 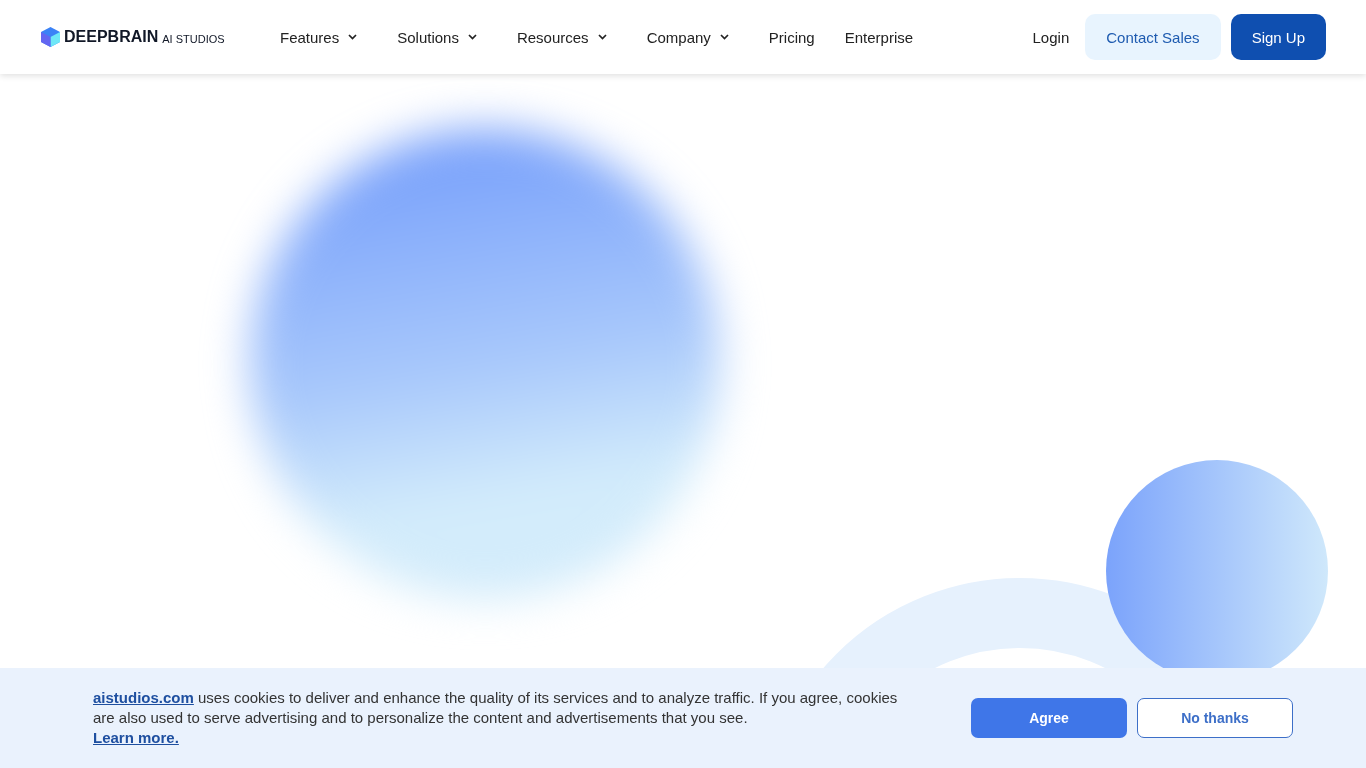 I want to click on no-thanks-button: No thanks, so click(x=1215, y=718).